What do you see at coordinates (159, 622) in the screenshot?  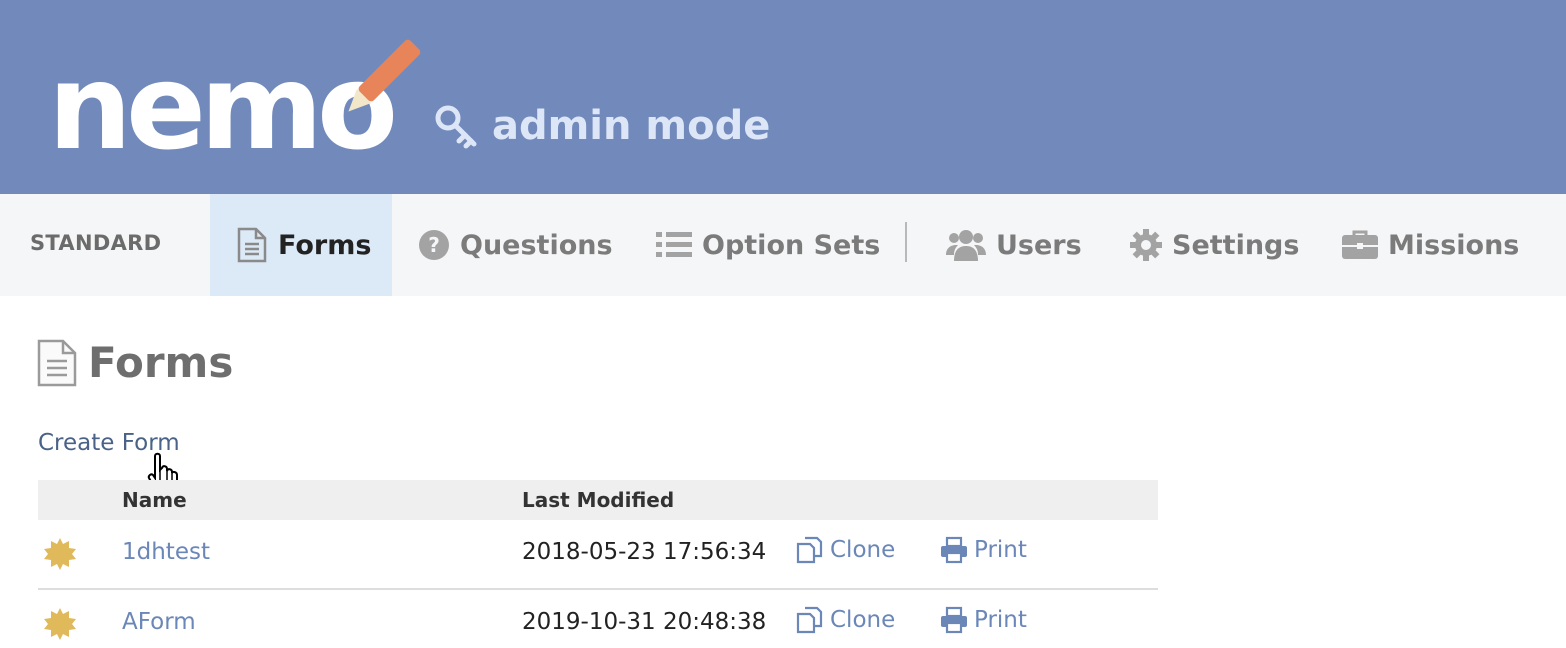 I see `form-name-link: AForm` at bounding box center [159, 622].